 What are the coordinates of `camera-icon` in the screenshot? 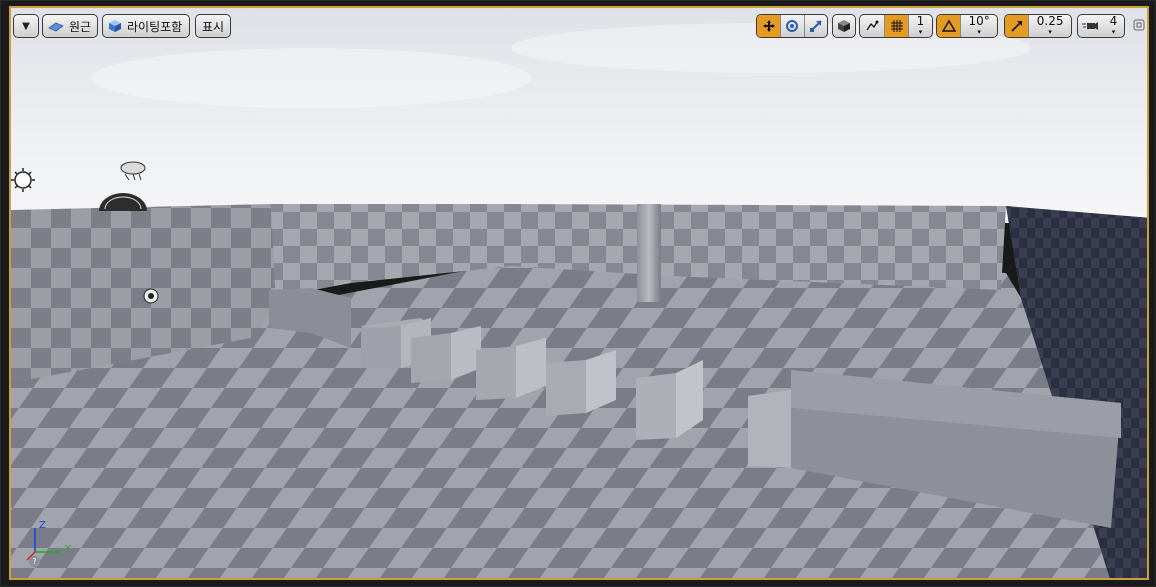 It's located at (1090, 26).